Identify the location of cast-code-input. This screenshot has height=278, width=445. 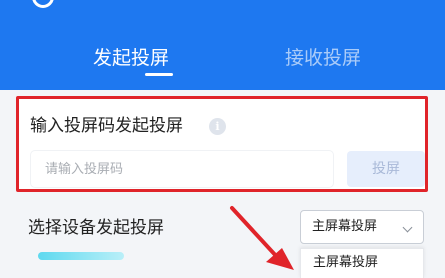
(182, 169).